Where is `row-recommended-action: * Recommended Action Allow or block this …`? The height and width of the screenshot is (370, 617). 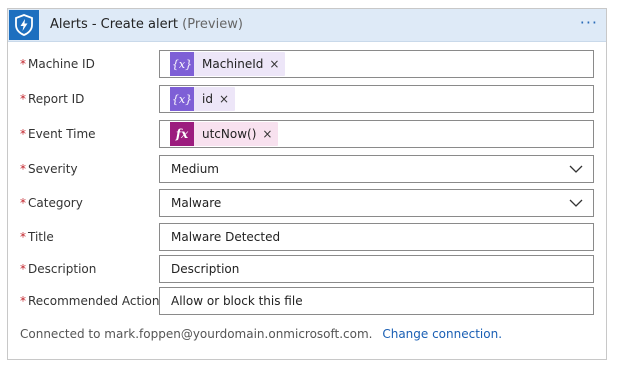
row-recommended-action: * Recommended Action Allow or block this … is located at coordinates (308, 301).